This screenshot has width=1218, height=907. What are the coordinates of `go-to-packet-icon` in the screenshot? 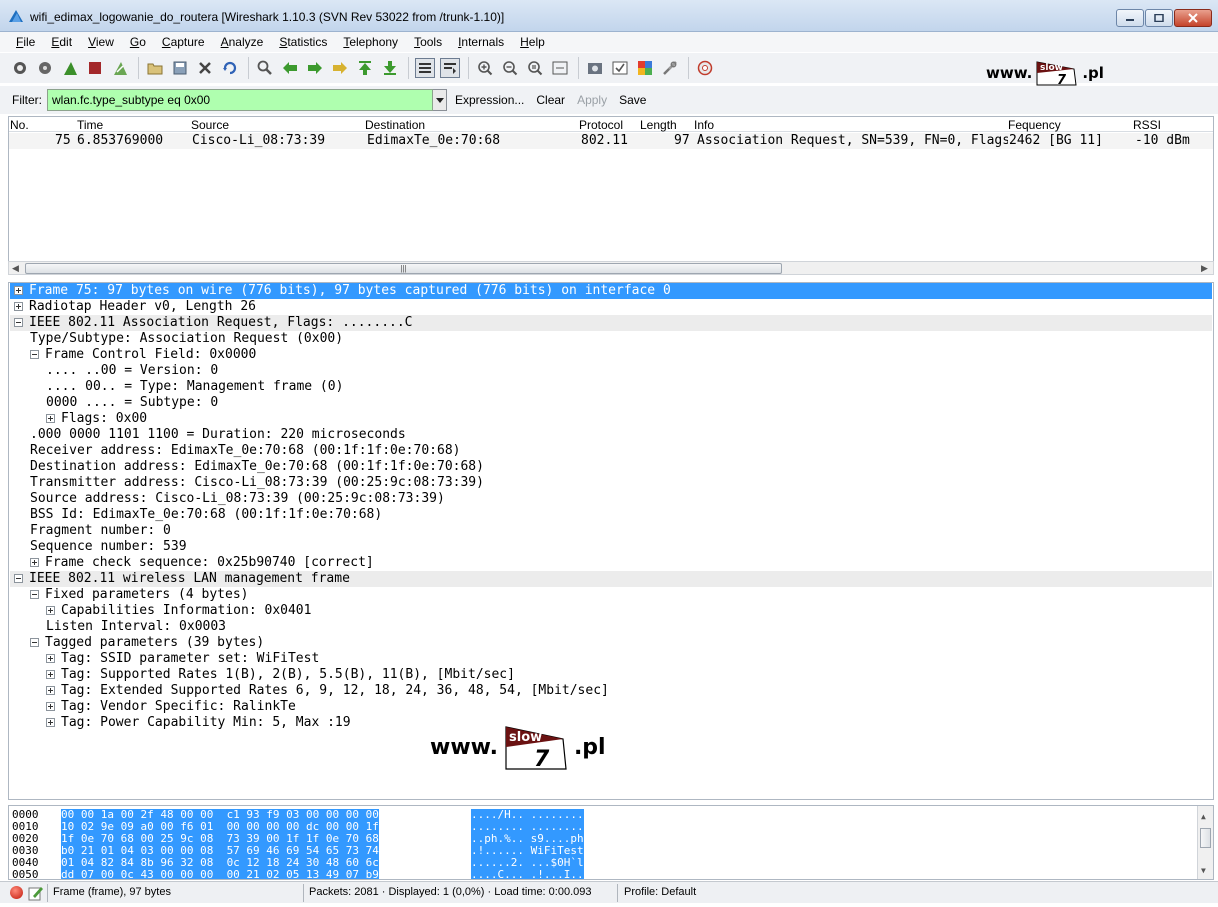 It's located at (340, 68).